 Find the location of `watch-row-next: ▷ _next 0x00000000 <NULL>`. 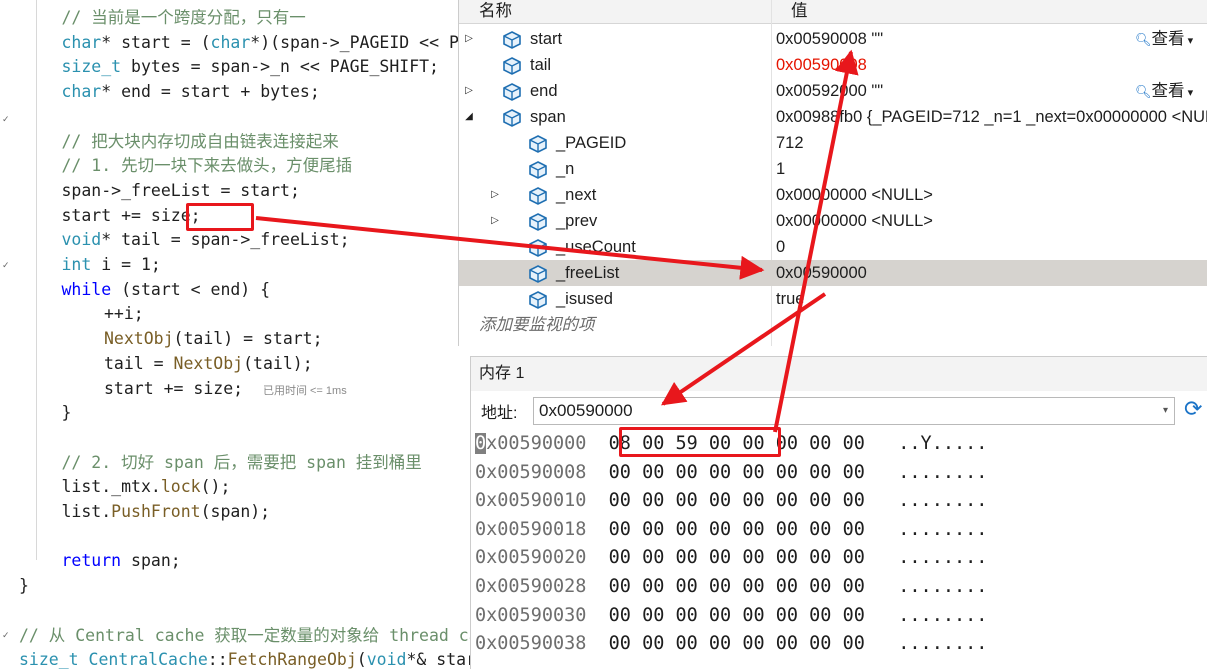

watch-row-next: ▷ _next 0x00000000 <NULL> is located at coordinates (833, 195).